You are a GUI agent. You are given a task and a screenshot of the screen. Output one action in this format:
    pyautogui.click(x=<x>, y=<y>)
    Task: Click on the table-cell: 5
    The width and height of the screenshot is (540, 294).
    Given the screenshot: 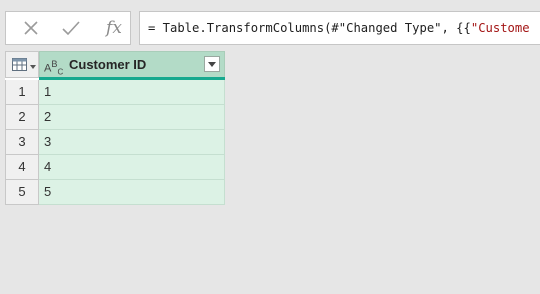 What is the action you would take?
    pyautogui.click(x=132, y=192)
    